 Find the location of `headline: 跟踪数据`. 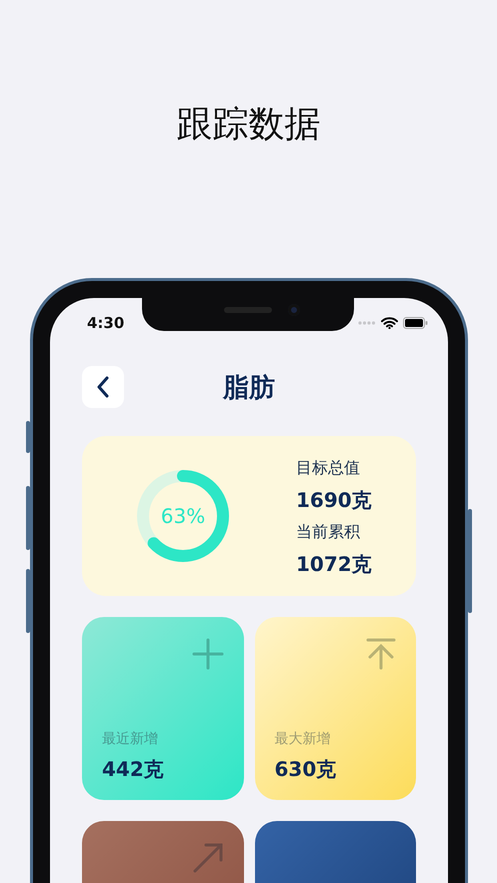

headline: 跟踪数据 is located at coordinates (249, 125).